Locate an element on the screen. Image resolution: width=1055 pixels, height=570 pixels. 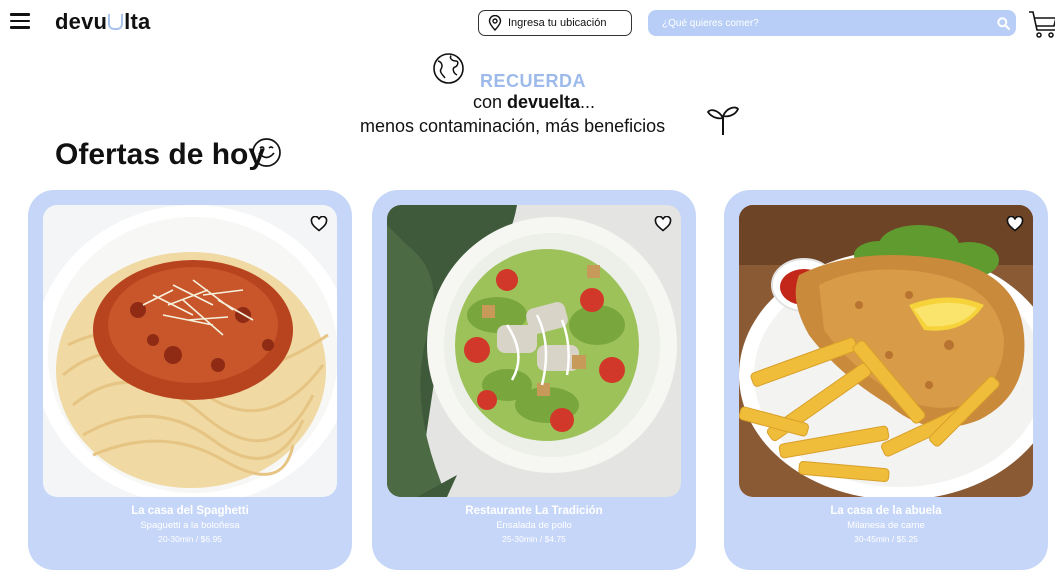
price: $5.25 is located at coordinates (907, 539).